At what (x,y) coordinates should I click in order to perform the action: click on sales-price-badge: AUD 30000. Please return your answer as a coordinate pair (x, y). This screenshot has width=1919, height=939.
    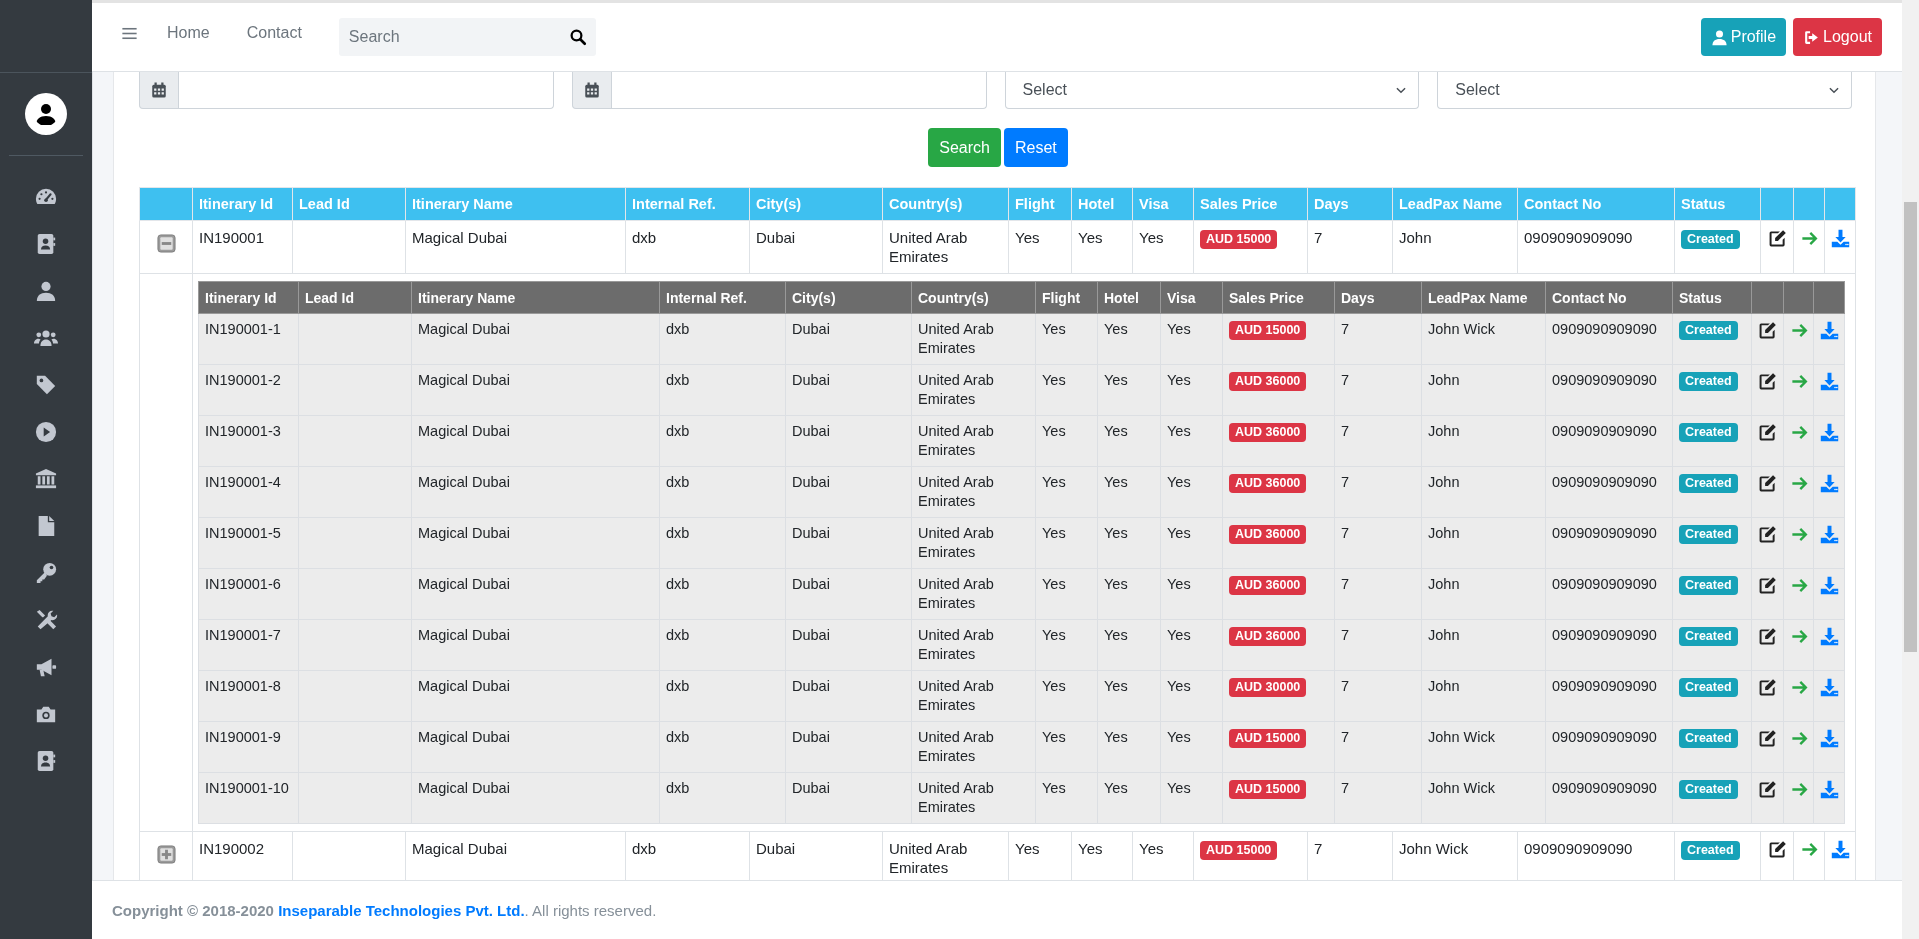
    Looking at the image, I should click on (1268, 687).